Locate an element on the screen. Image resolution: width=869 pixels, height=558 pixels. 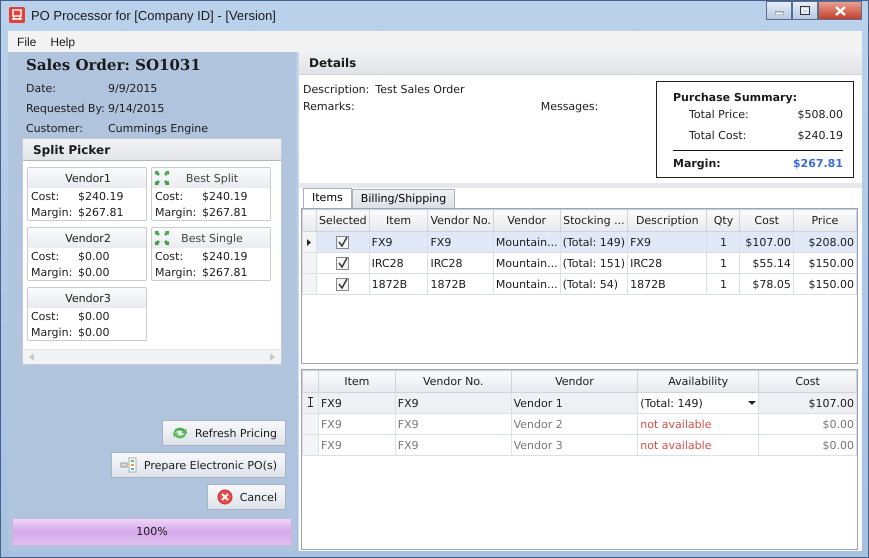
field-value: Cummings Engine is located at coordinates (158, 128).